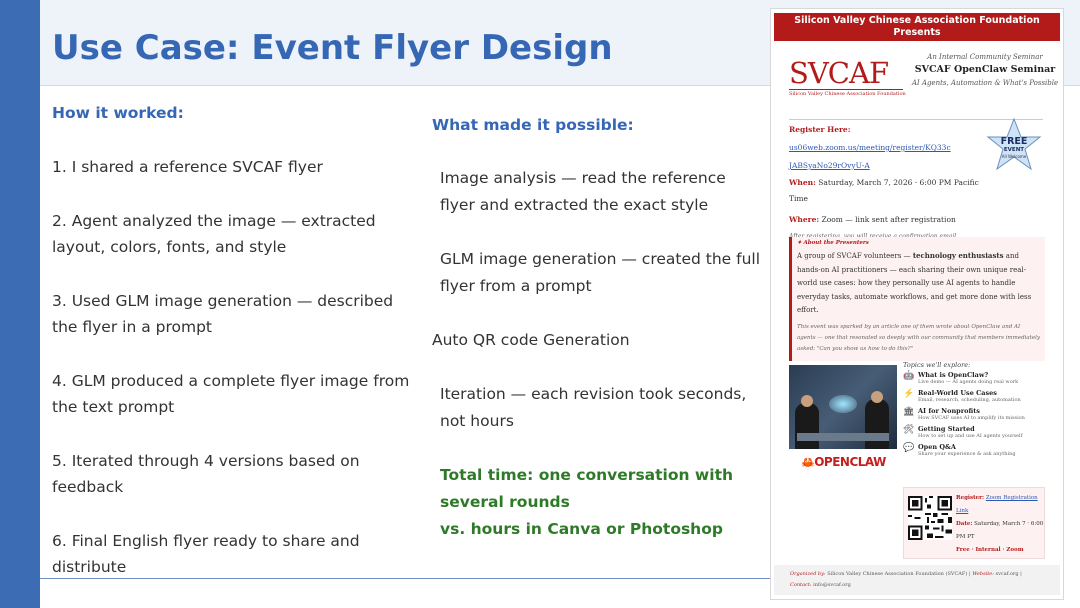 This screenshot has width=1080, height=608. I want to click on footer-web-value: svcaf.org, so click(1007, 574).